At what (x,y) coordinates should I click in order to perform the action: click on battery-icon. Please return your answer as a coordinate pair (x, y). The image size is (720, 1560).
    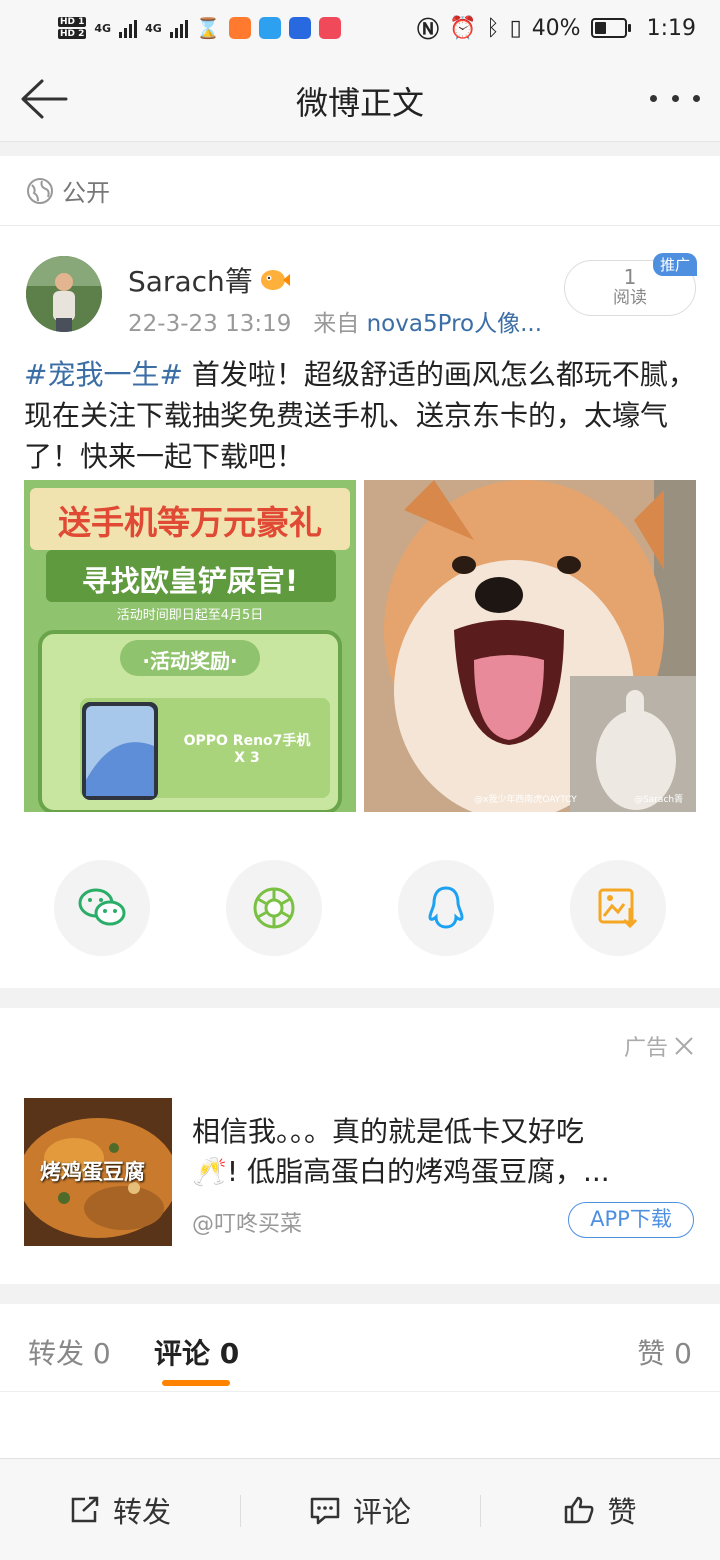
    Looking at the image, I should click on (610, 28).